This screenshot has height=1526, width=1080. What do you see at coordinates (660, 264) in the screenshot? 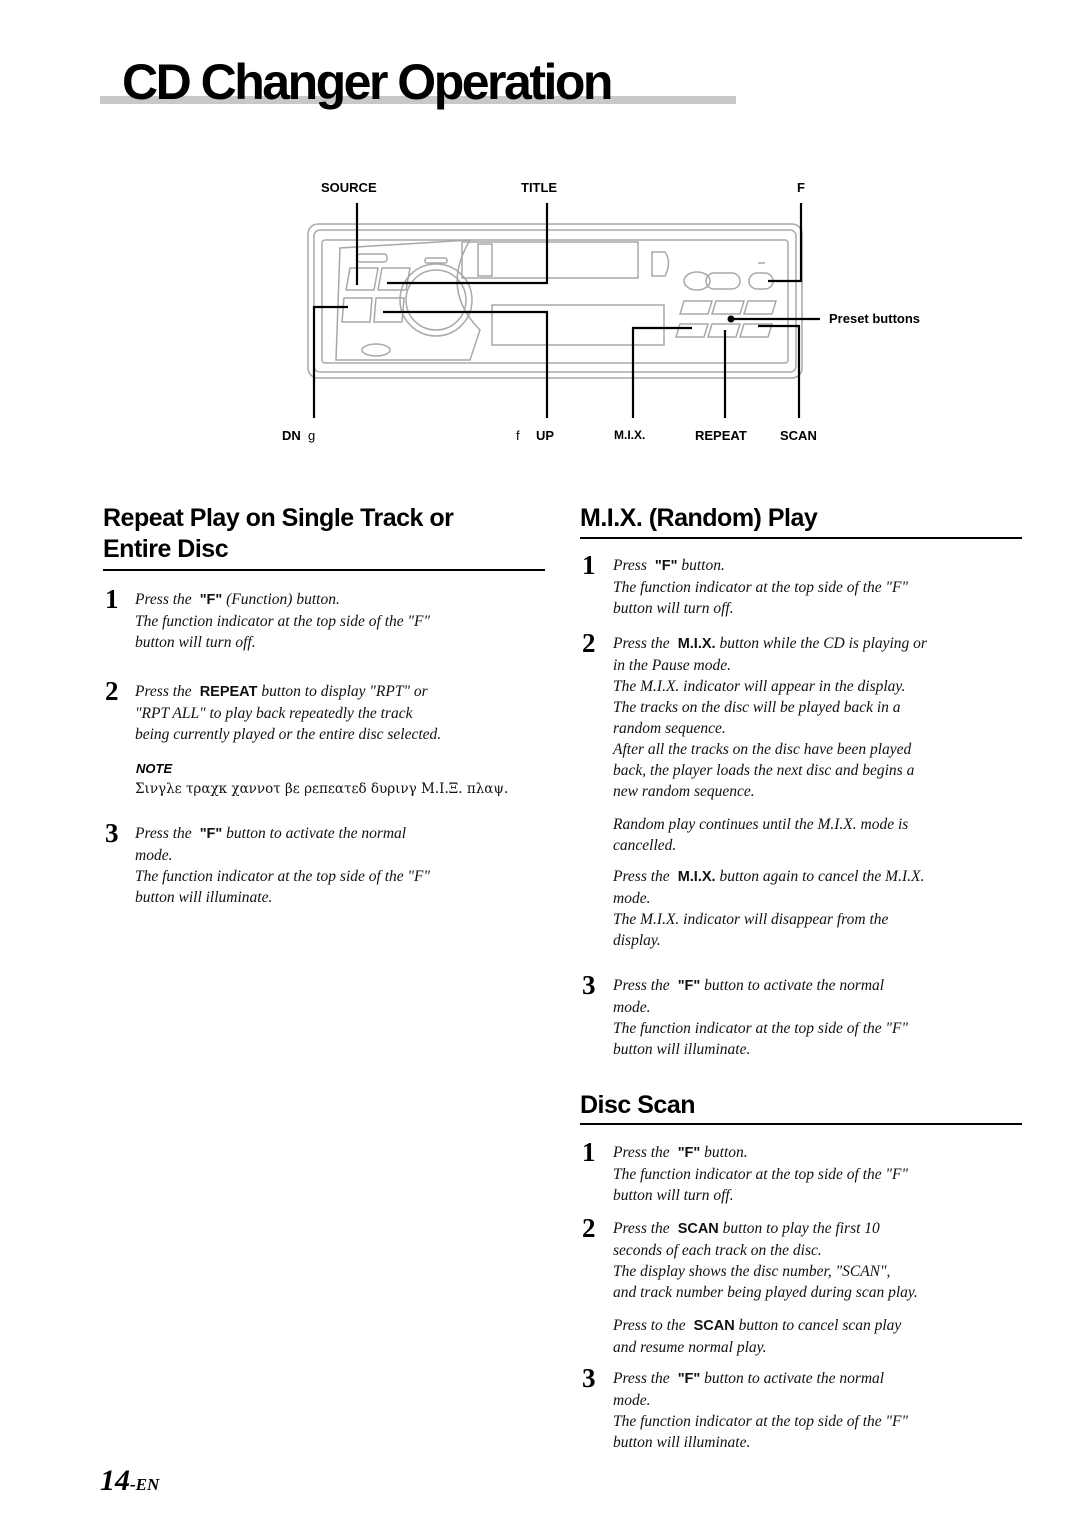
I see `eject-button` at bounding box center [660, 264].